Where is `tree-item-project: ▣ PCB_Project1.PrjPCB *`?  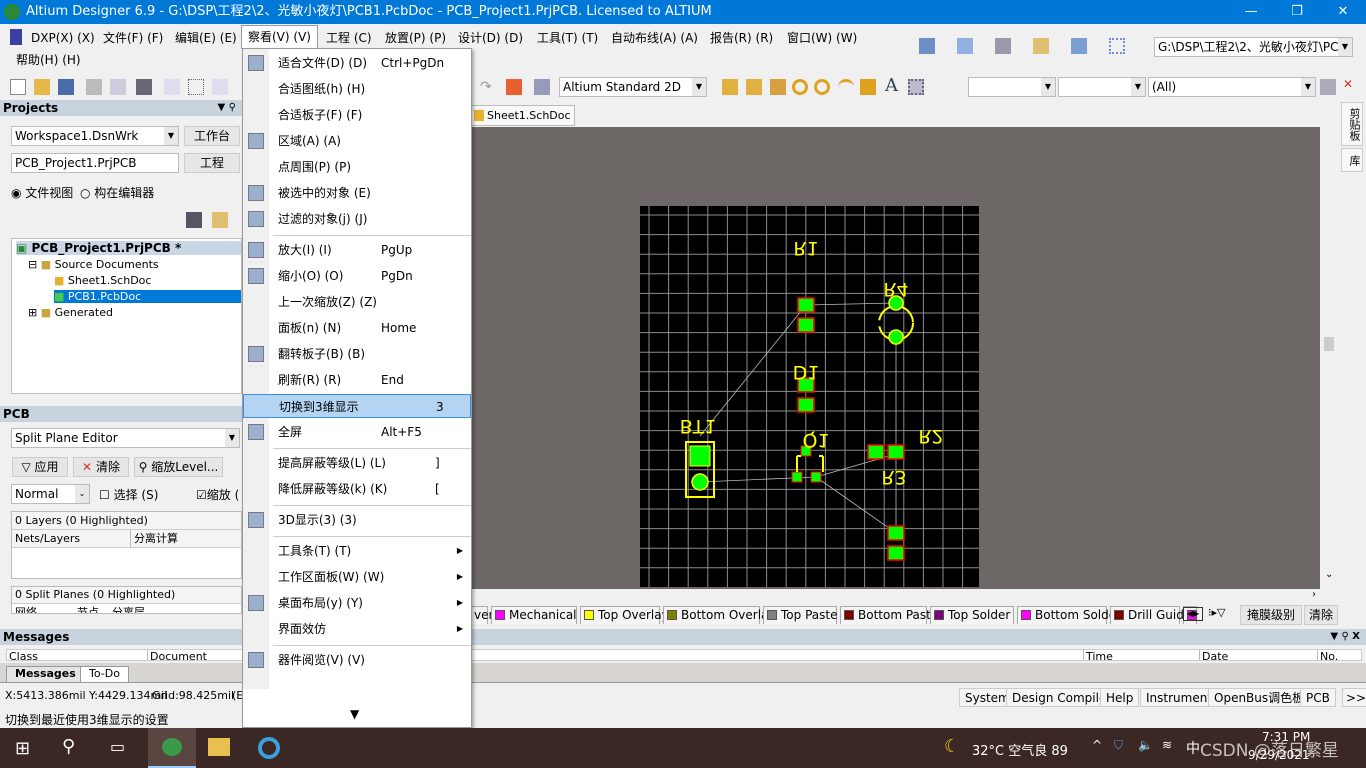 tree-item-project: ▣ PCB_Project1.PrjPCB * is located at coordinates (128, 248).